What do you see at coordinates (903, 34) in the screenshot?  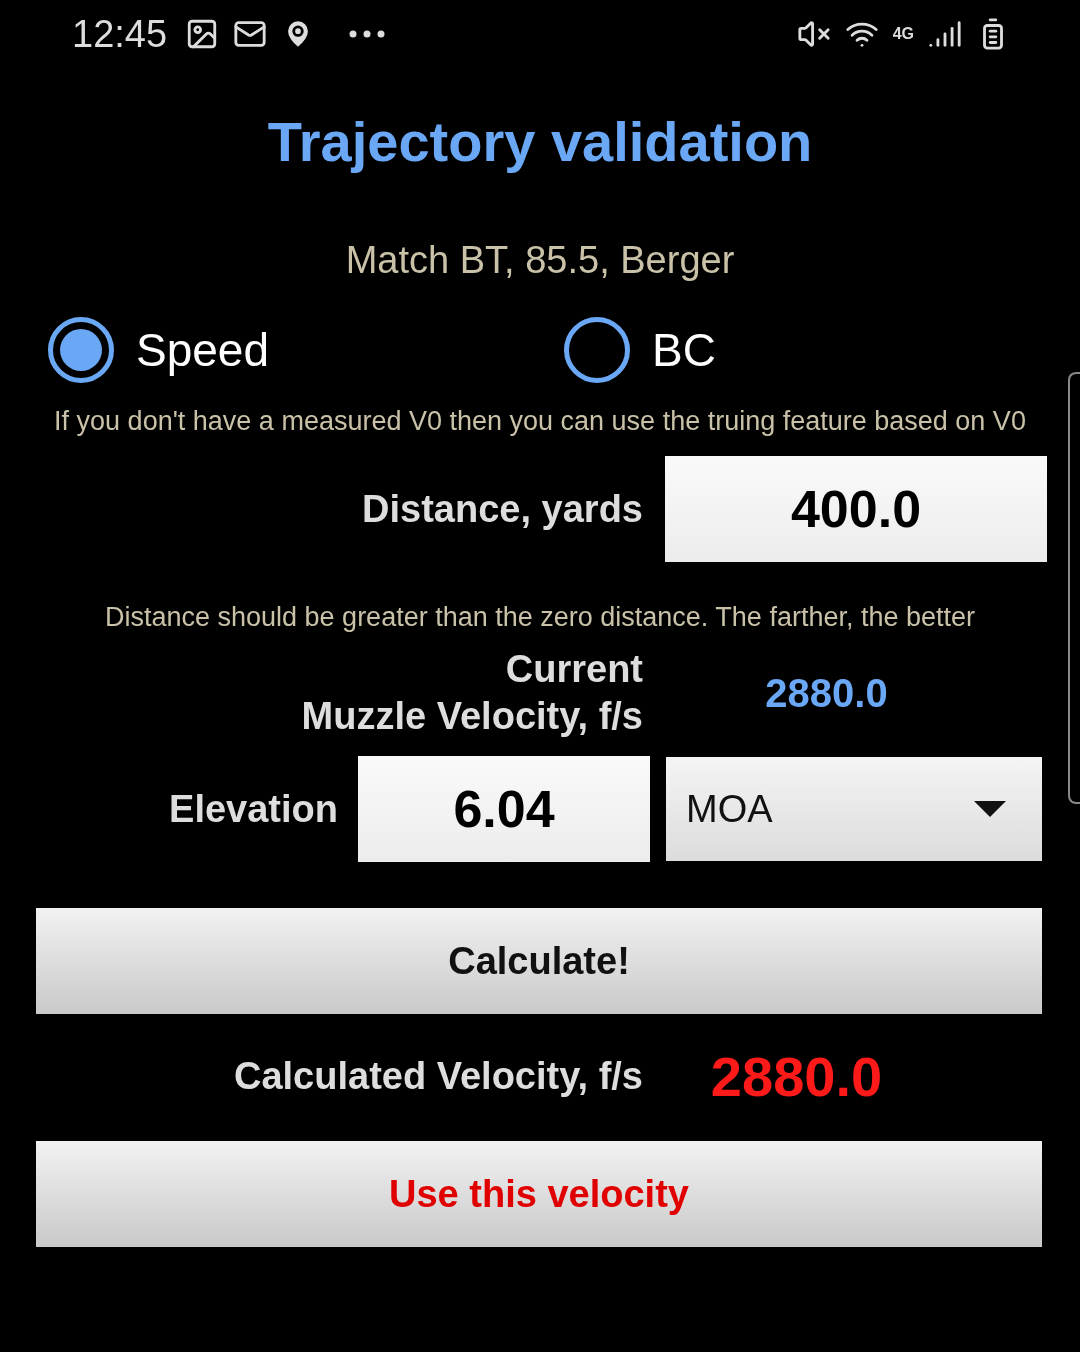 I see `network-type: 4G` at bounding box center [903, 34].